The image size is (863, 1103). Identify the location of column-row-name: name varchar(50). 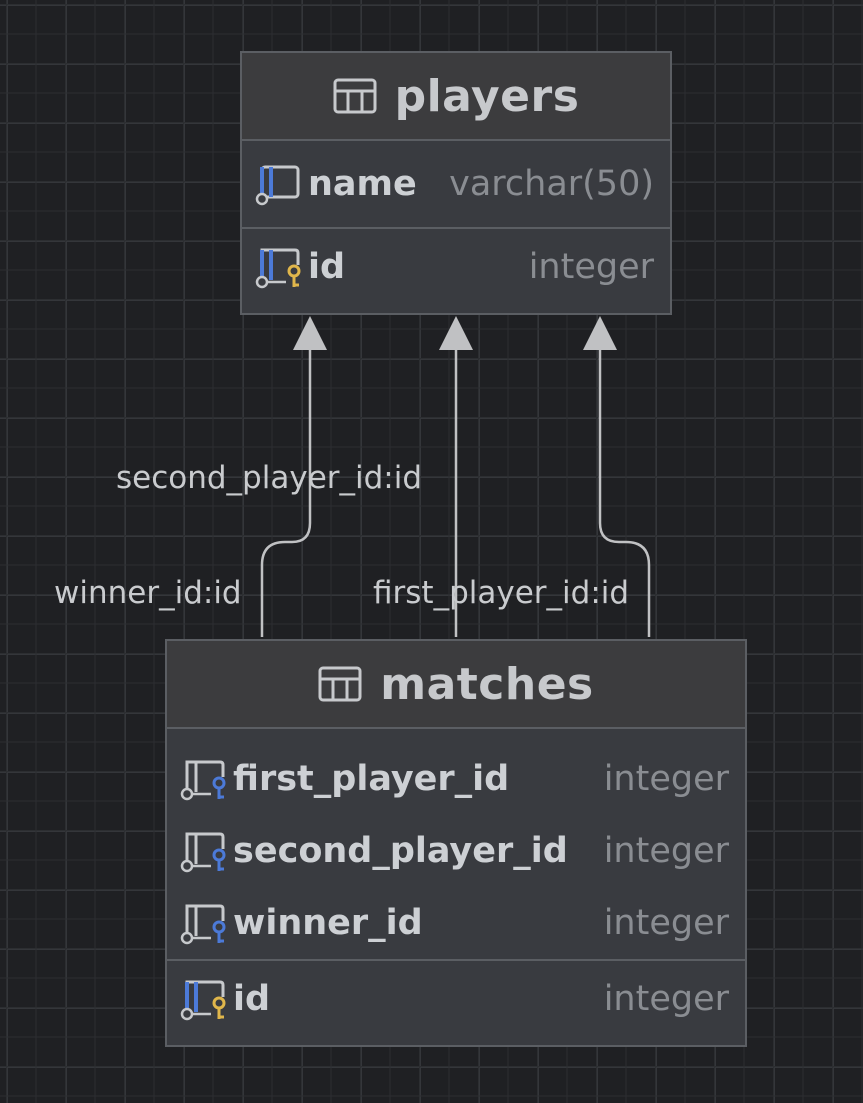
(456, 184).